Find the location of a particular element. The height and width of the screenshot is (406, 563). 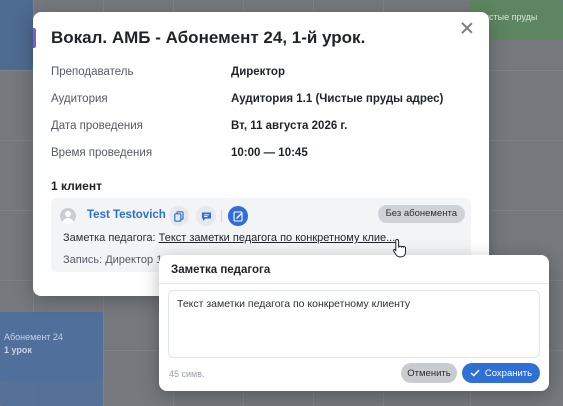

save-button: Сохранить is located at coordinates (501, 373).